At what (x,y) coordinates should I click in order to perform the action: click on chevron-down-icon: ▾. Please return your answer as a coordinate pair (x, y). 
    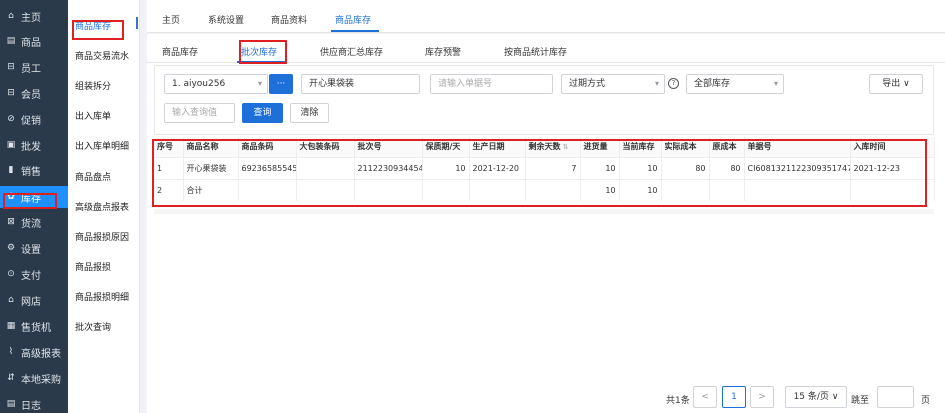
    Looking at the image, I should click on (259, 83).